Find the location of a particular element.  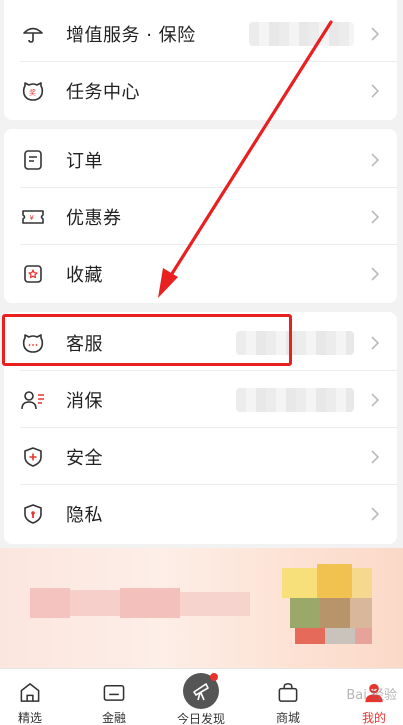

star-box-icon is located at coordinates (33, 274).